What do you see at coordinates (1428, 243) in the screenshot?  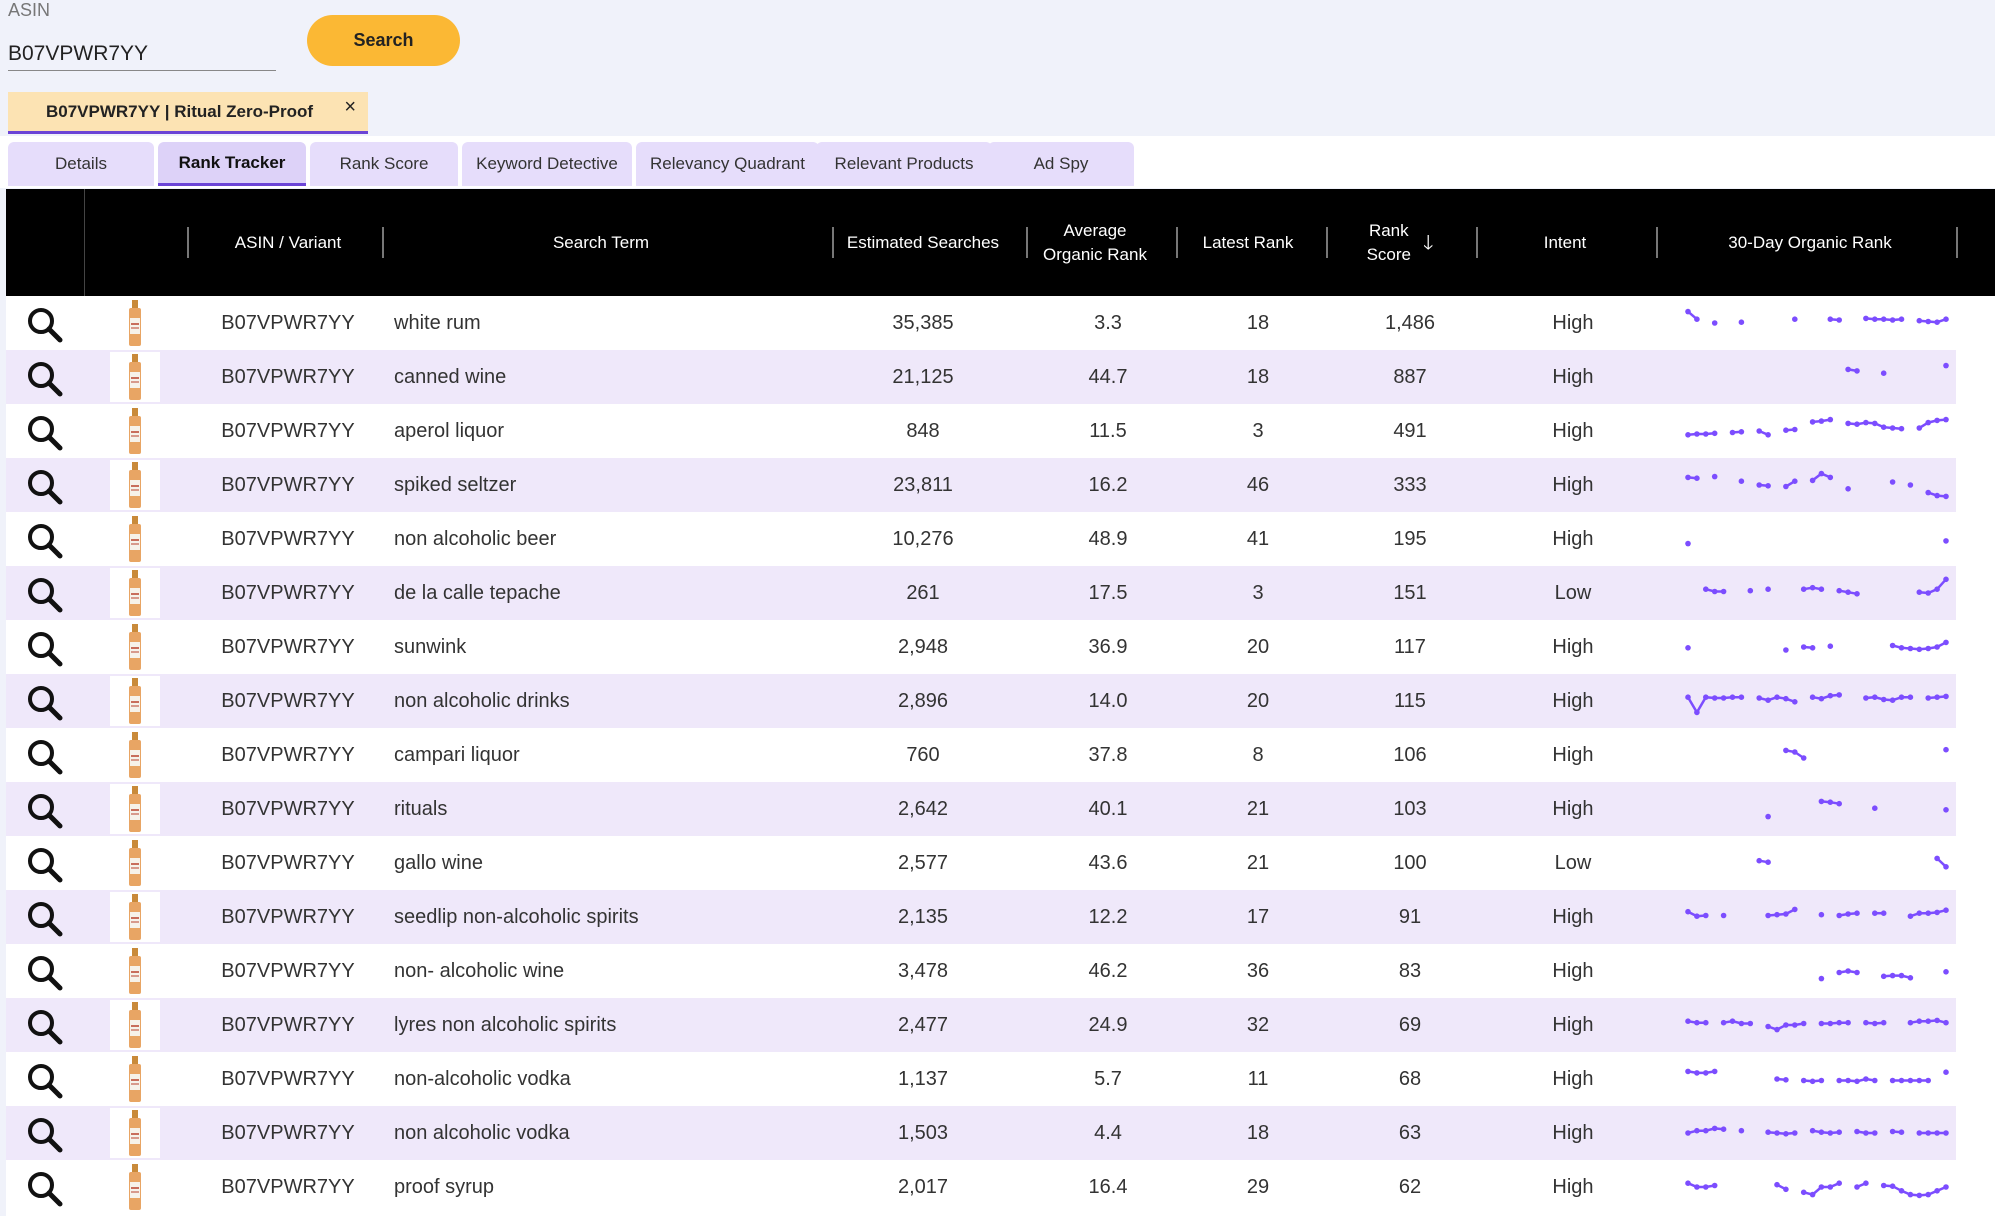 I see `sort-descending-icon: 🡓` at bounding box center [1428, 243].